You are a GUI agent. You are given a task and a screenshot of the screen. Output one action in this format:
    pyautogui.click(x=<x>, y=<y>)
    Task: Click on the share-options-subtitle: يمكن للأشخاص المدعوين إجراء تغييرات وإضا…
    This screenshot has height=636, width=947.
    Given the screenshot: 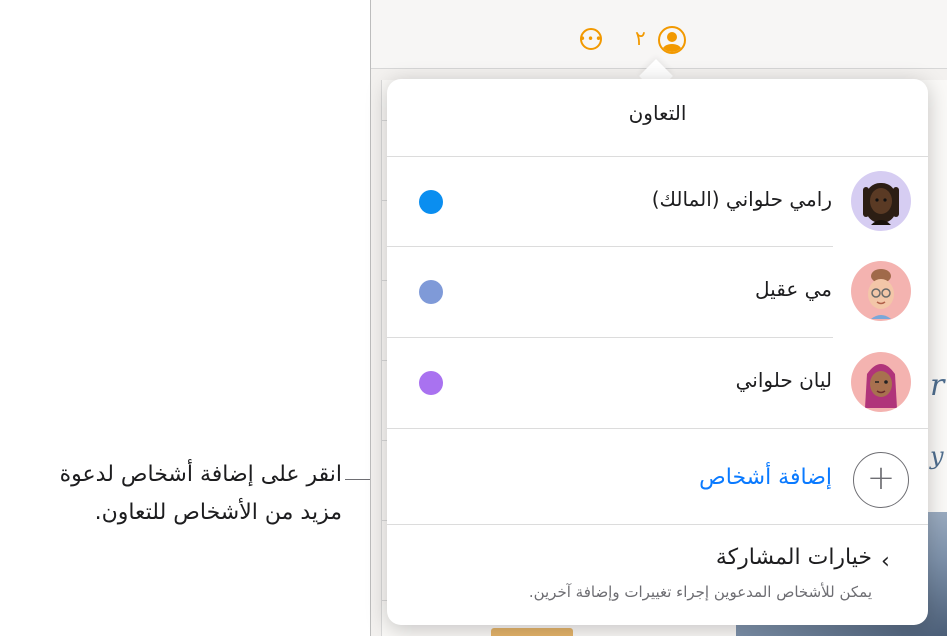 What is the action you would take?
    pyautogui.click(x=700, y=592)
    